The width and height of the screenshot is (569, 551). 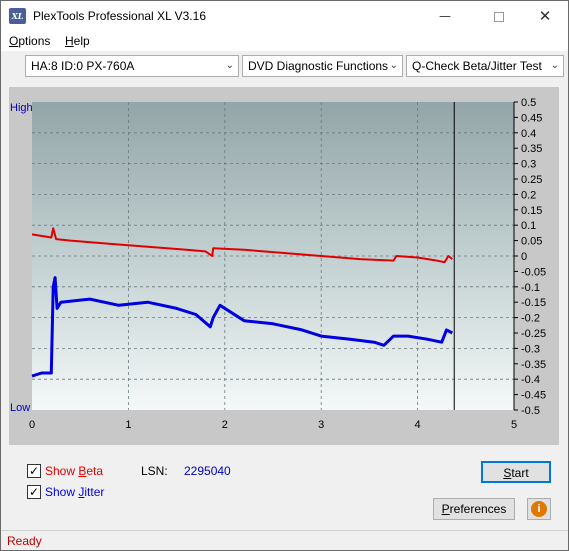 I want to click on show-jitter-text: Show, so click(x=62, y=492).